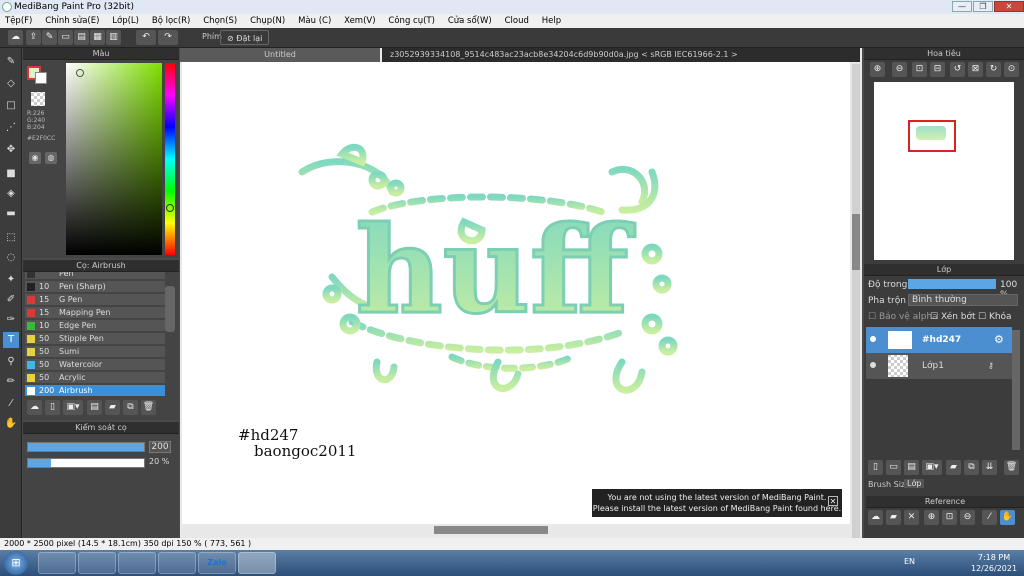 Image resolution: width=1024 pixels, height=576 pixels. I want to click on notice-close-icon: ✕, so click(833, 501).